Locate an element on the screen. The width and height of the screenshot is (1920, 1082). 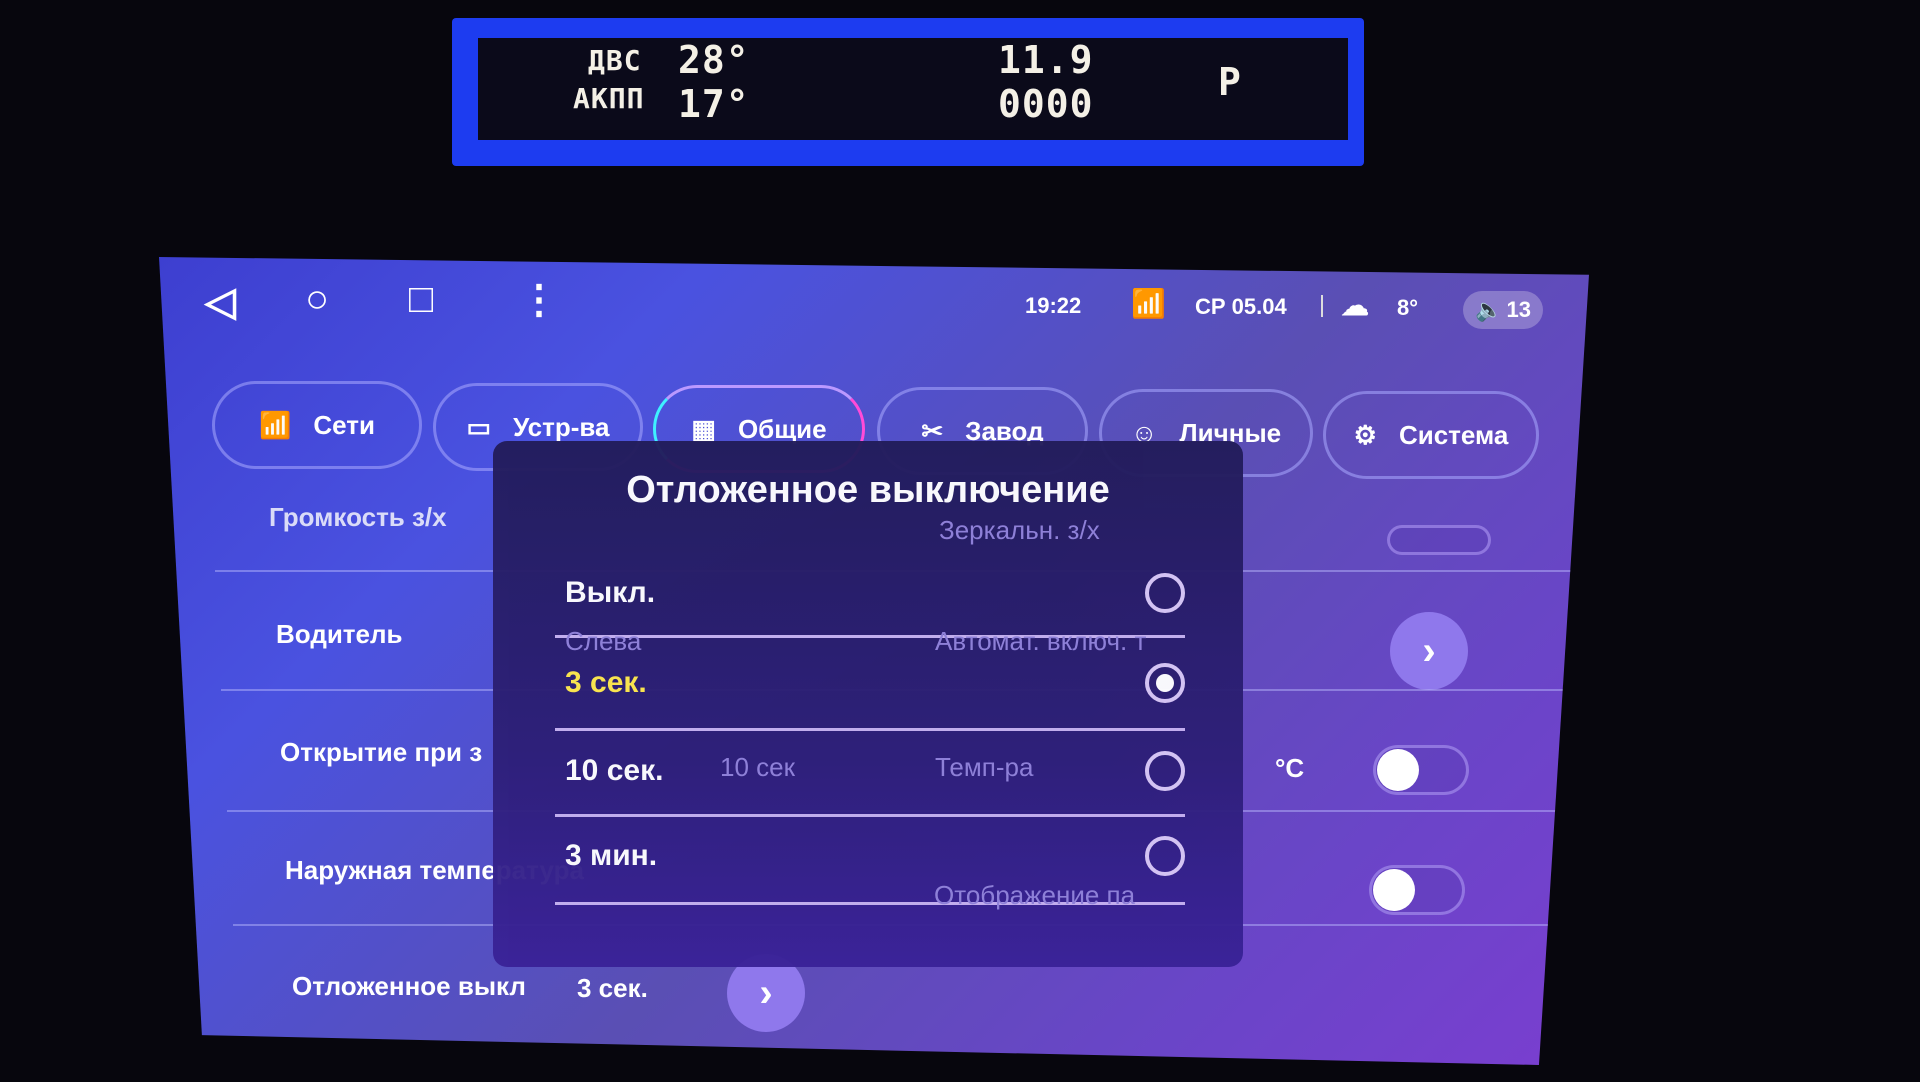
unit-label: °C is located at coordinates (1290, 768).